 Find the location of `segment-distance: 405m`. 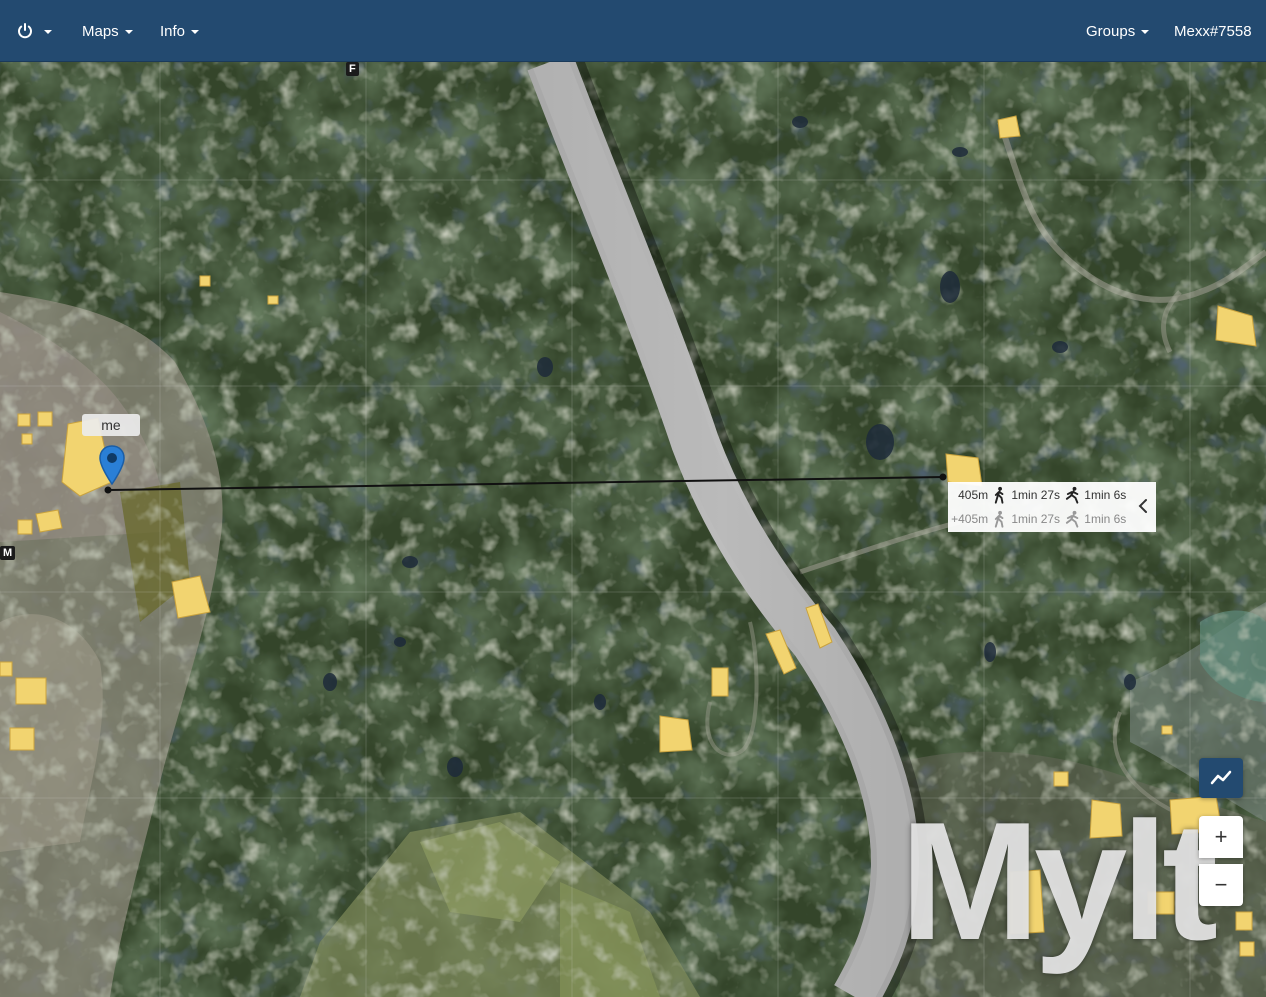

segment-distance: 405m is located at coordinates (973, 495).